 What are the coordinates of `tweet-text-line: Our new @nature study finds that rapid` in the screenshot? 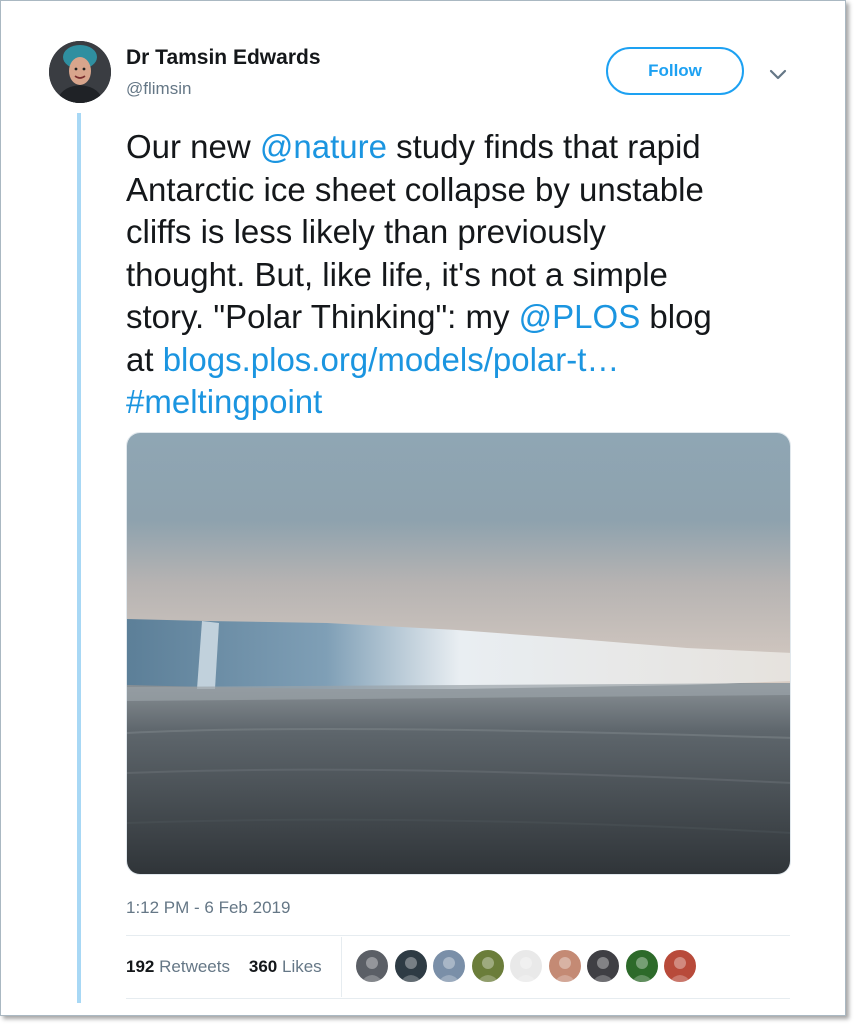 It's located at (466, 147).